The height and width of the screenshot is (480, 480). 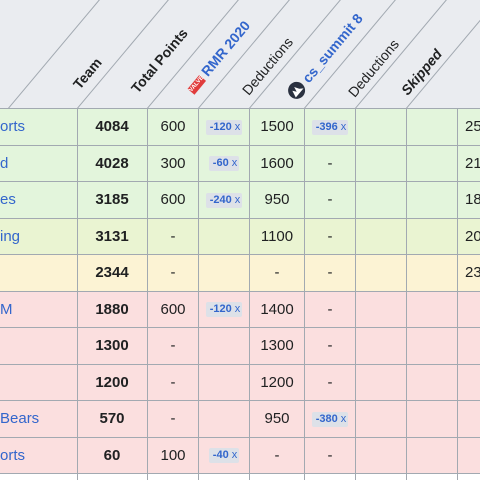 What do you see at coordinates (173, 455) in the screenshot?
I see `rmr-points-cell: 100` at bounding box center [173, 455].